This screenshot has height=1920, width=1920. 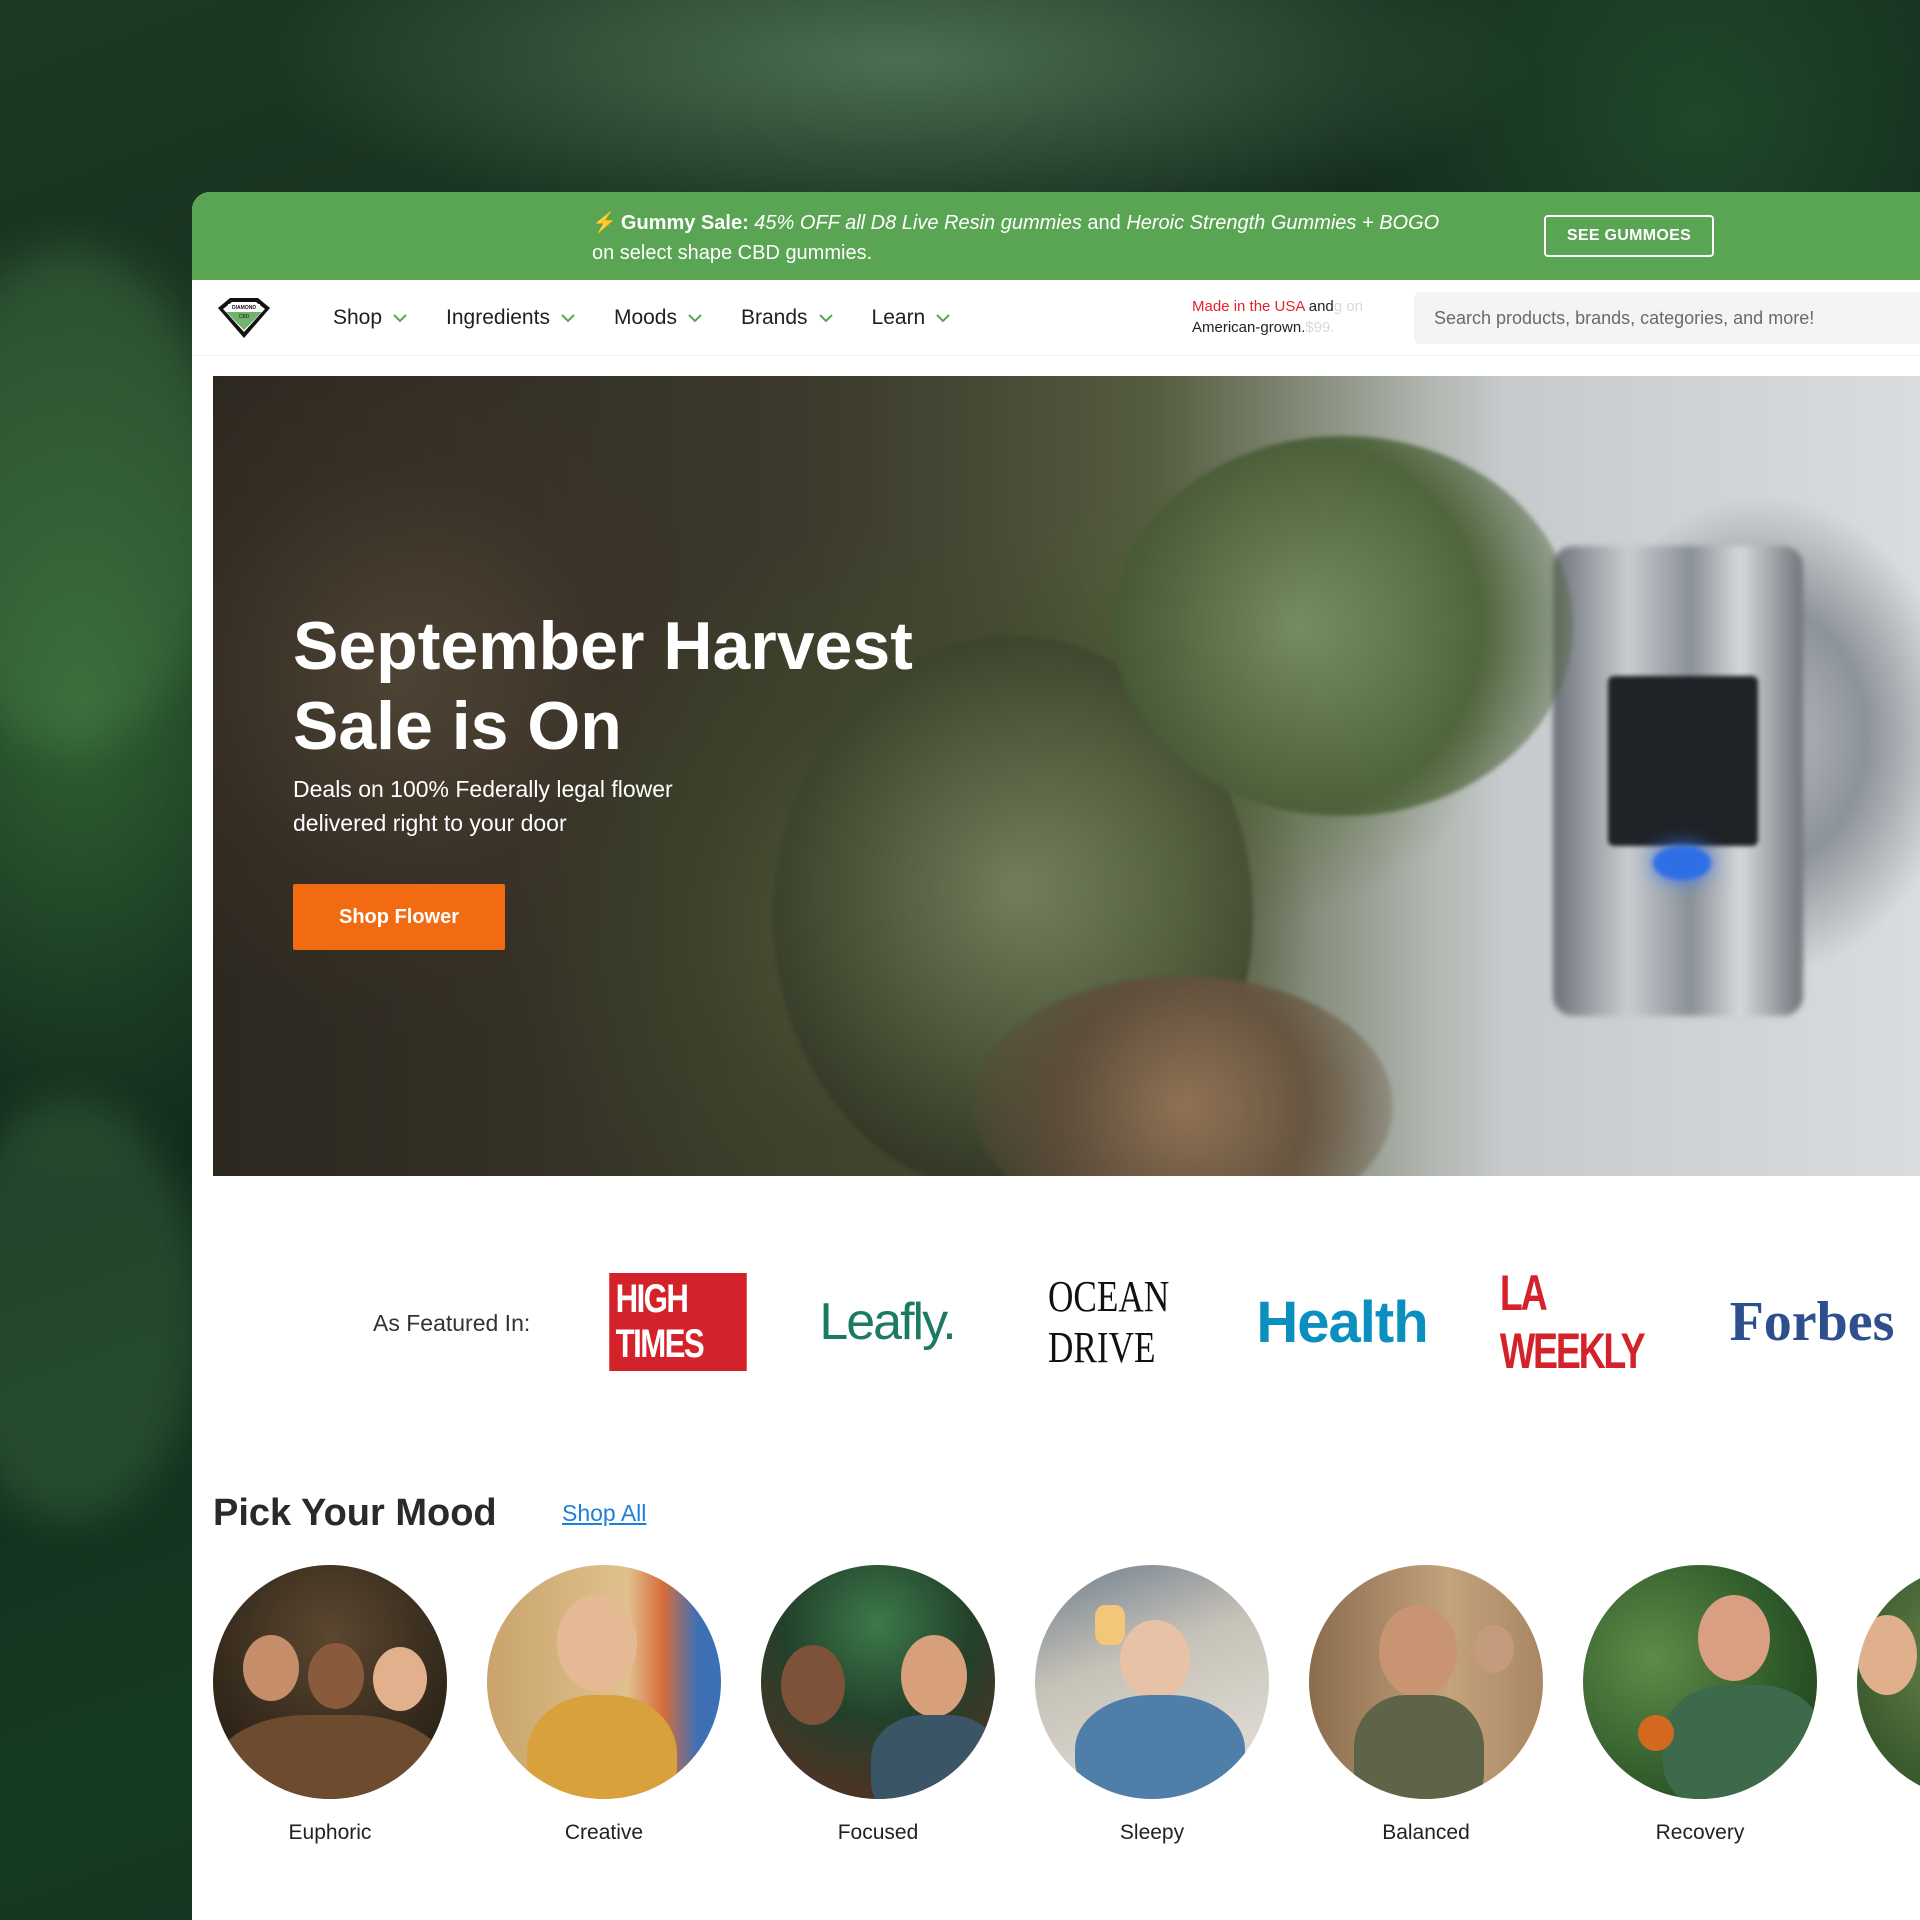 What do you see at coordinates (1494, 1649) in the screenshot?
I see `background-person` at bounding box center [1494, 1649].